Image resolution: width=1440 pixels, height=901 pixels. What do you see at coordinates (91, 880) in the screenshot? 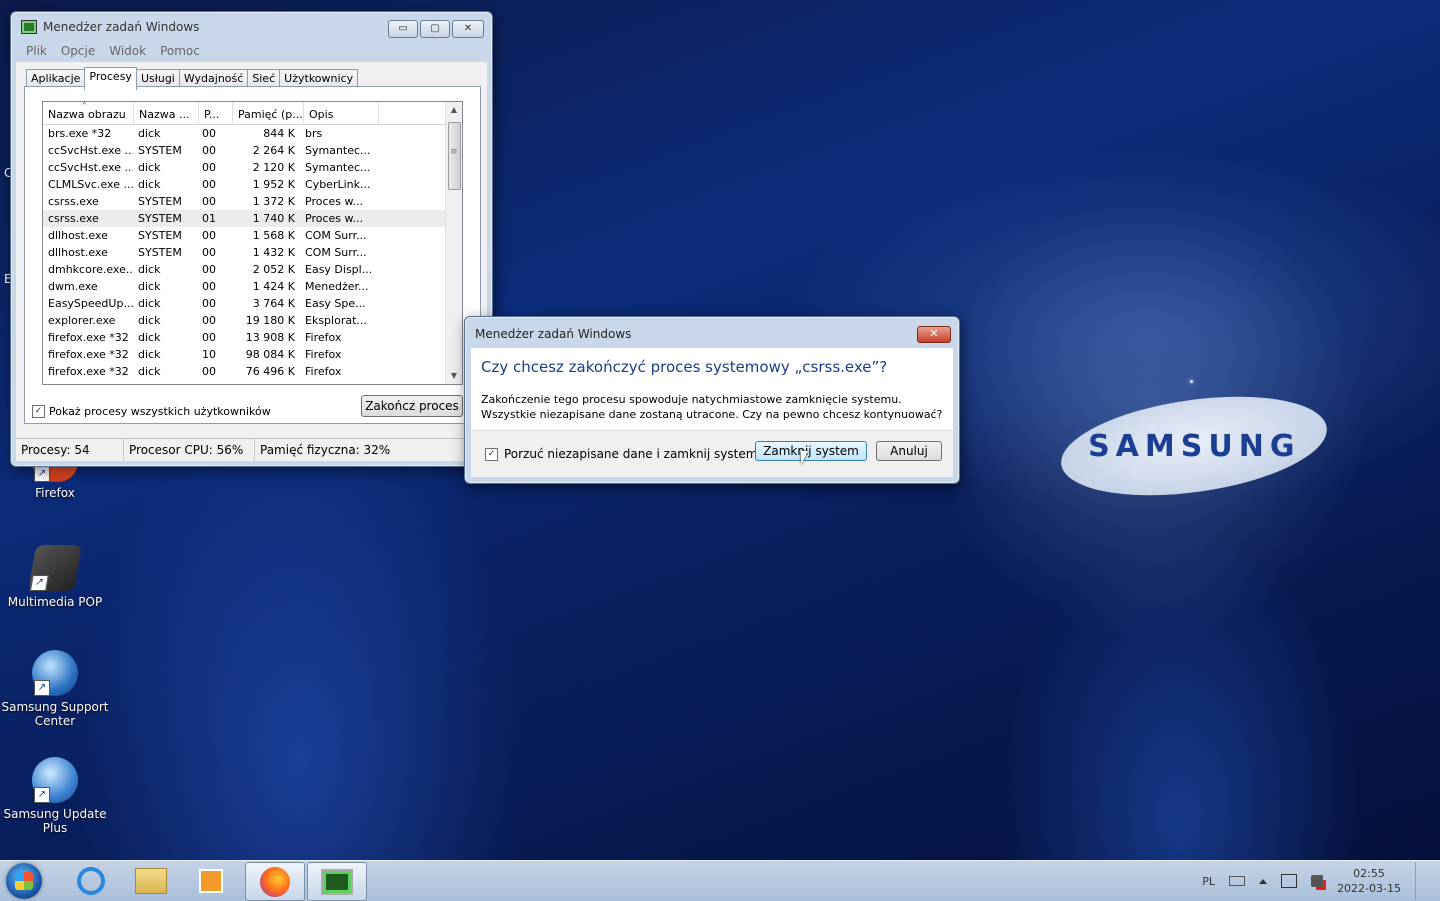
I see `taskbar-internet-explorer` at bounding box center [91, 880].